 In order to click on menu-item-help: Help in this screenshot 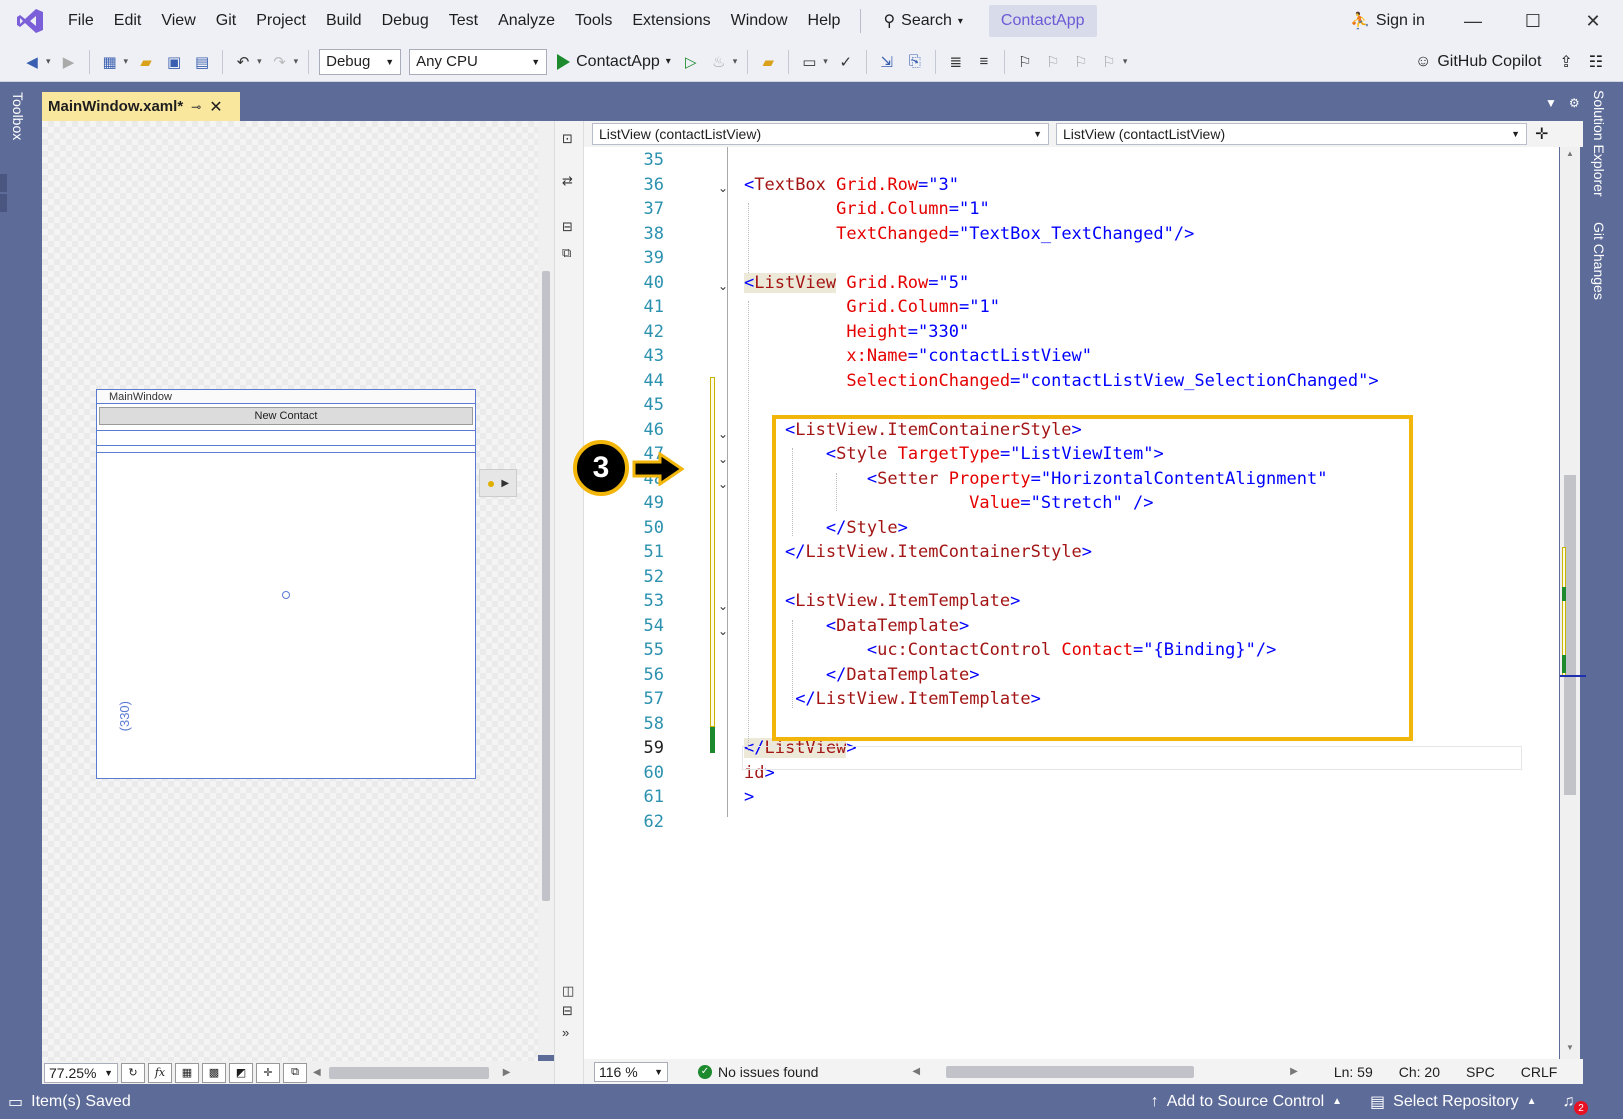, I will do `click(824, 21)`.